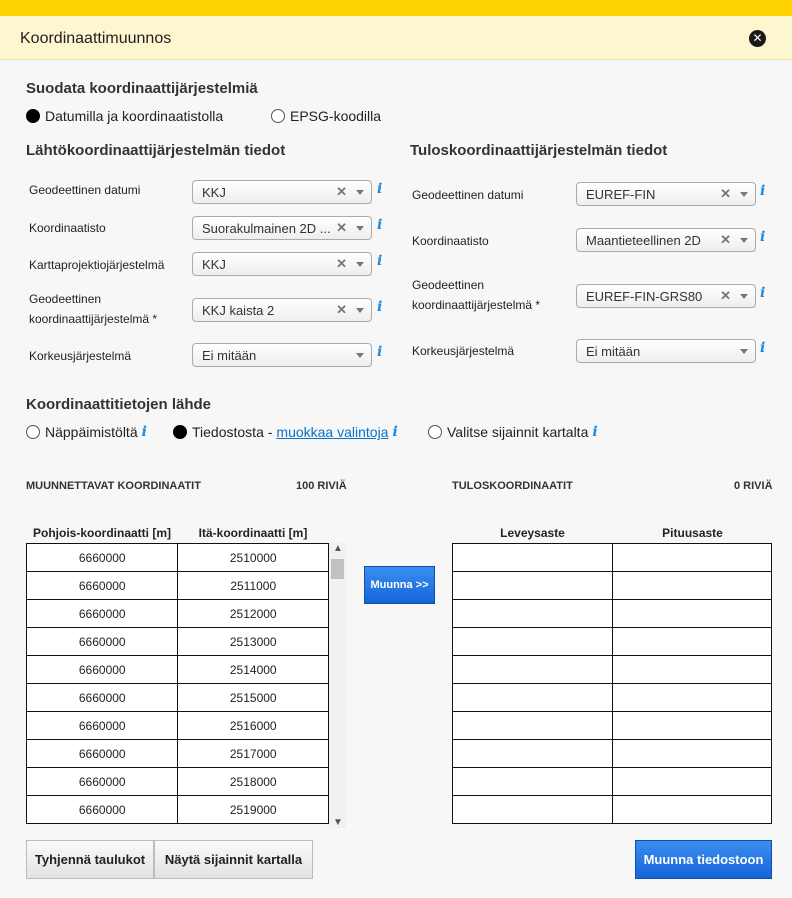  What do you see at coordinates (337, 569) in the screenshot?
I see `scrollbar-thumb` at bounding box center [337, 569].